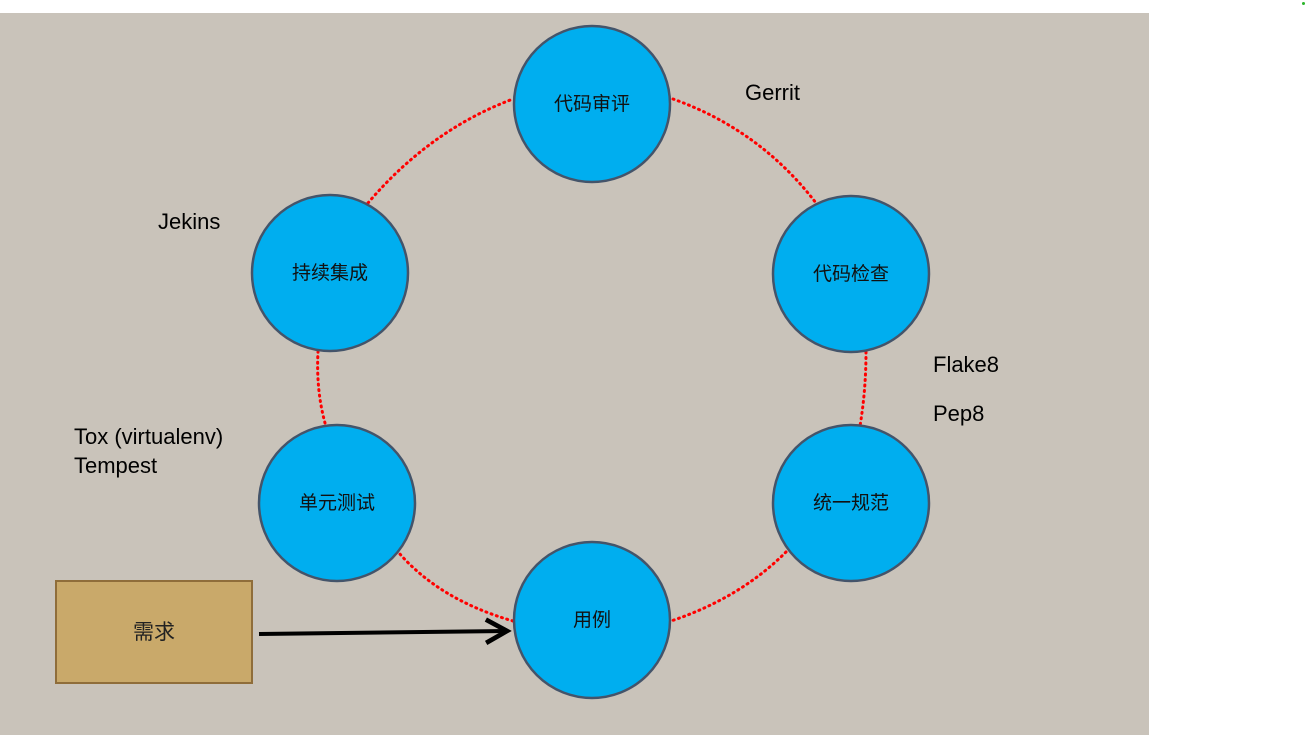  I want to click on corner-dot, so click(1303, 3).